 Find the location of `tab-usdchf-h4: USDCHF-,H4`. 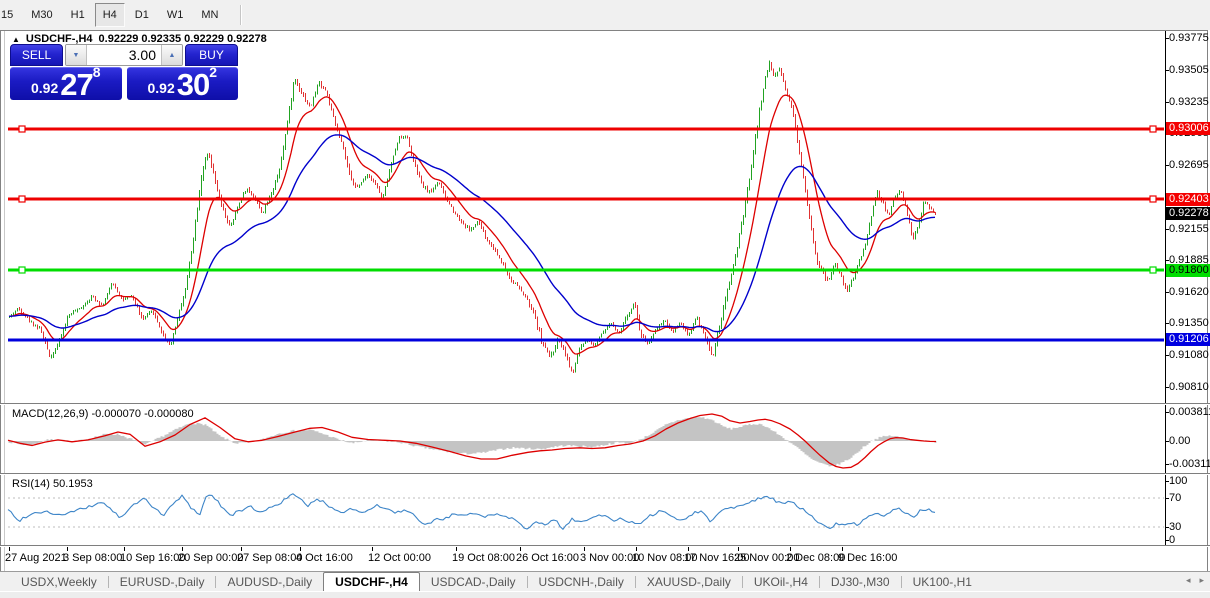

tab-usdchf-h4: USDCHF-,H4 is located at coordinates (371, 581).